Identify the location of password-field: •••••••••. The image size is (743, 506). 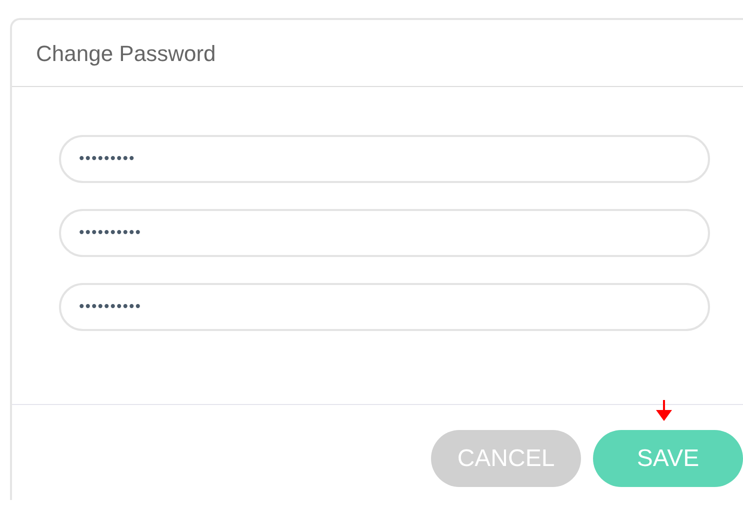
(384, 159).